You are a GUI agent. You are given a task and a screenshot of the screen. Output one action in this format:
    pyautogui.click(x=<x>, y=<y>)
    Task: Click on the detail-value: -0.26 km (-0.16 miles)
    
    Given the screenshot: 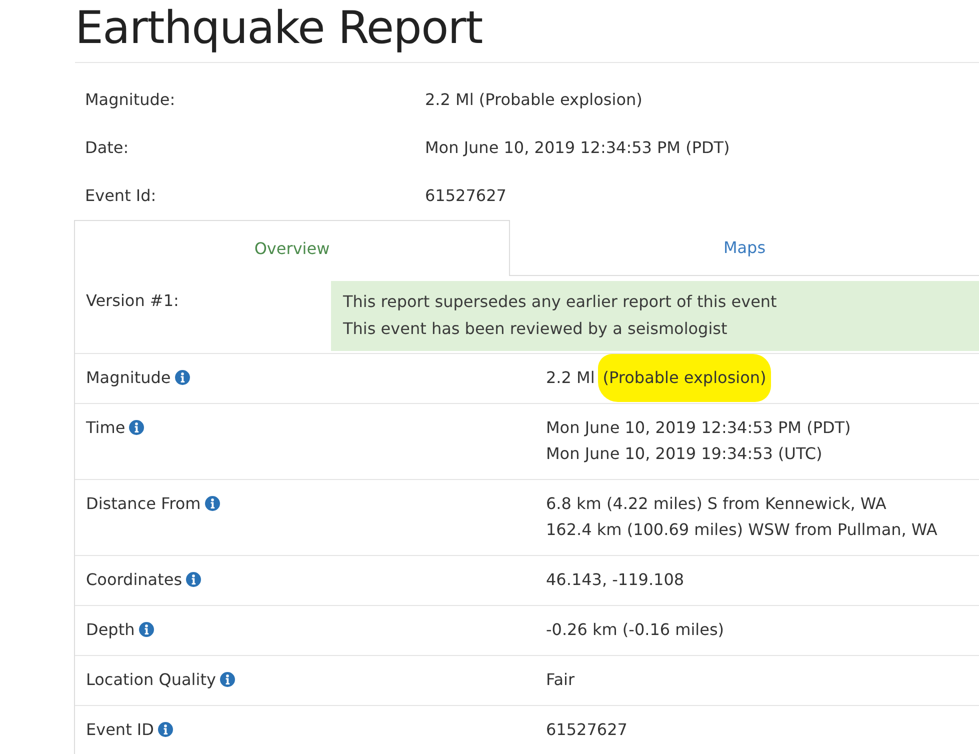 What is the action you would take?
    pyautogui.click(x=635, y=630)
    